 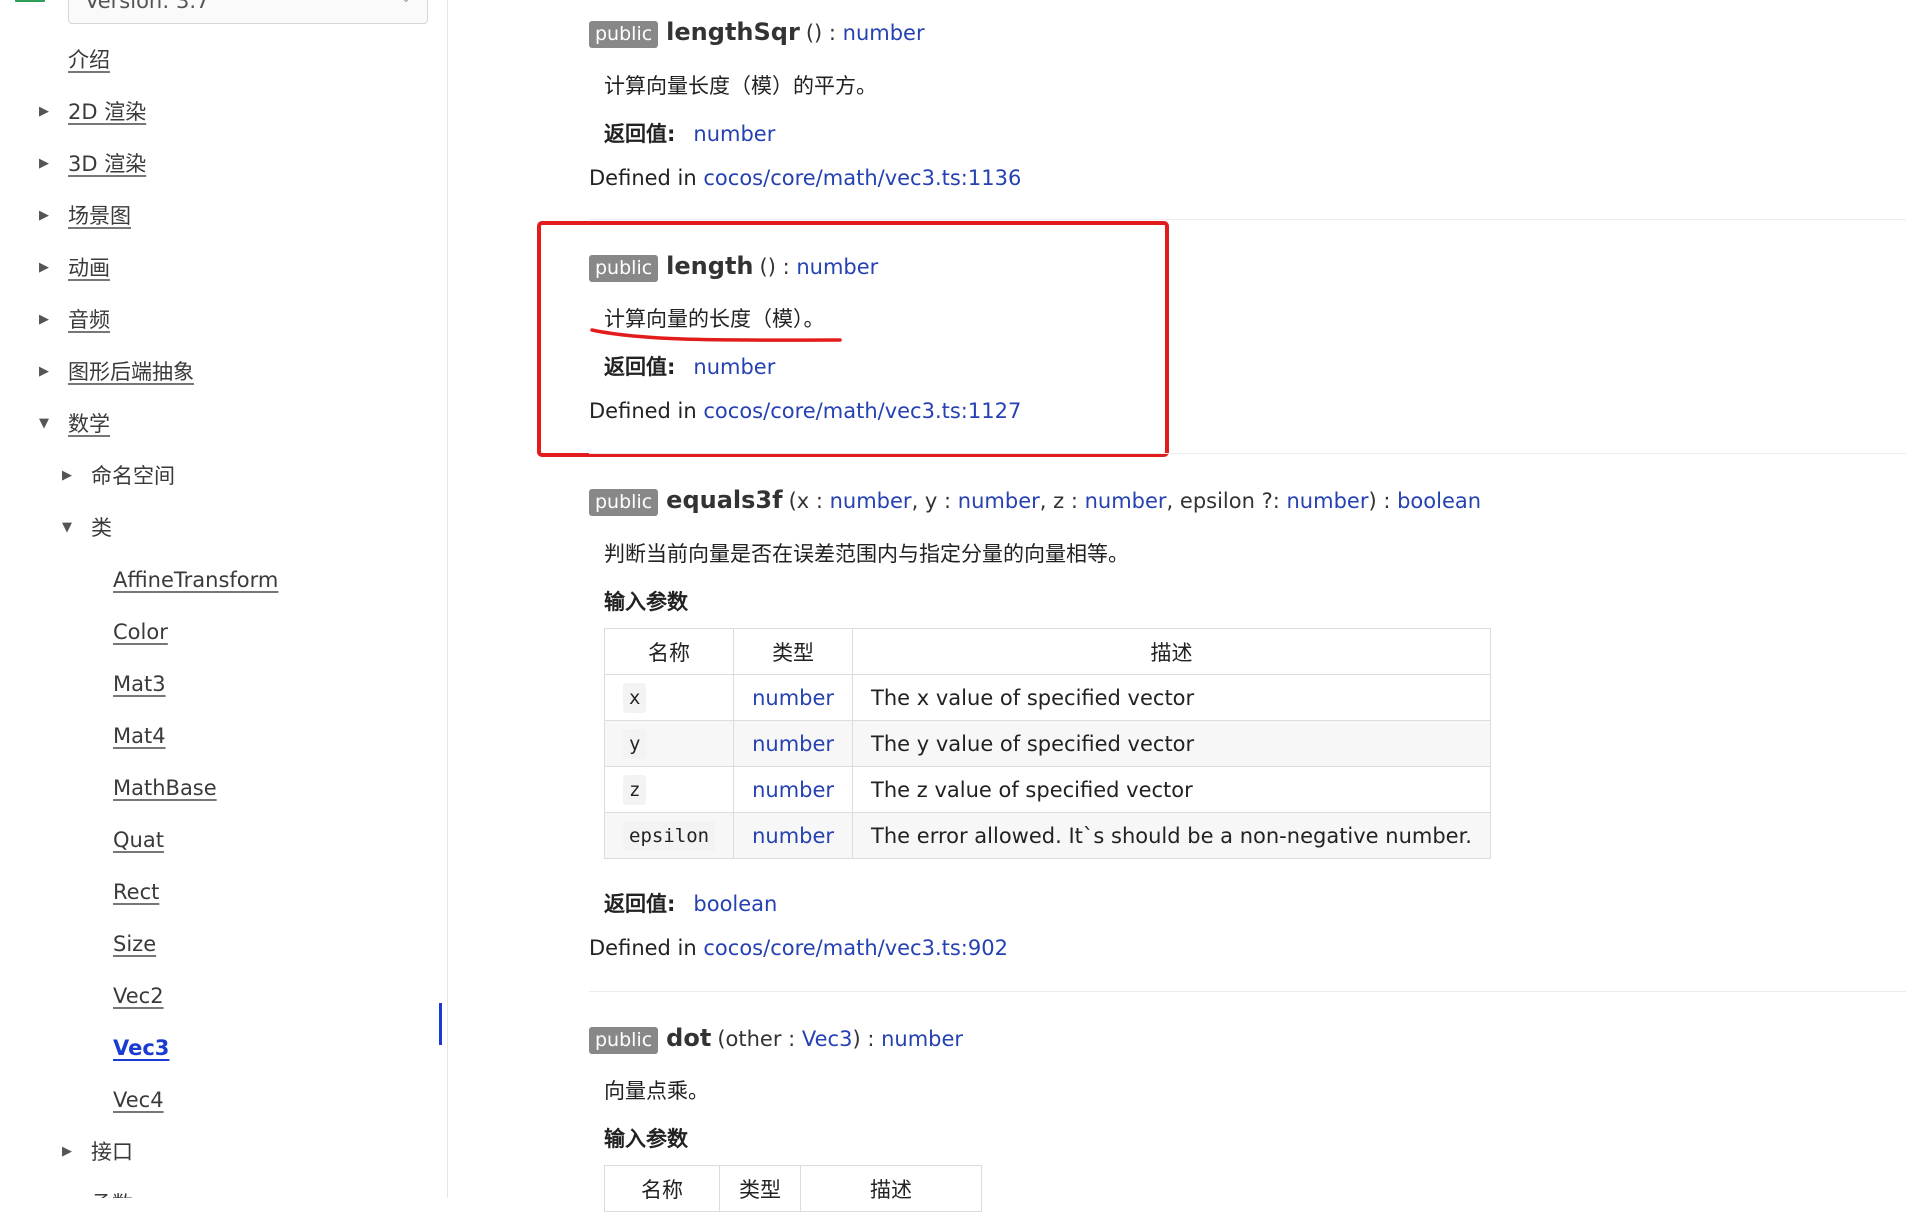 What do you see at coordinates (136, 892) in the screenshot?
I see `nav-item-rect: Rect` at bounding box center [136, 892].